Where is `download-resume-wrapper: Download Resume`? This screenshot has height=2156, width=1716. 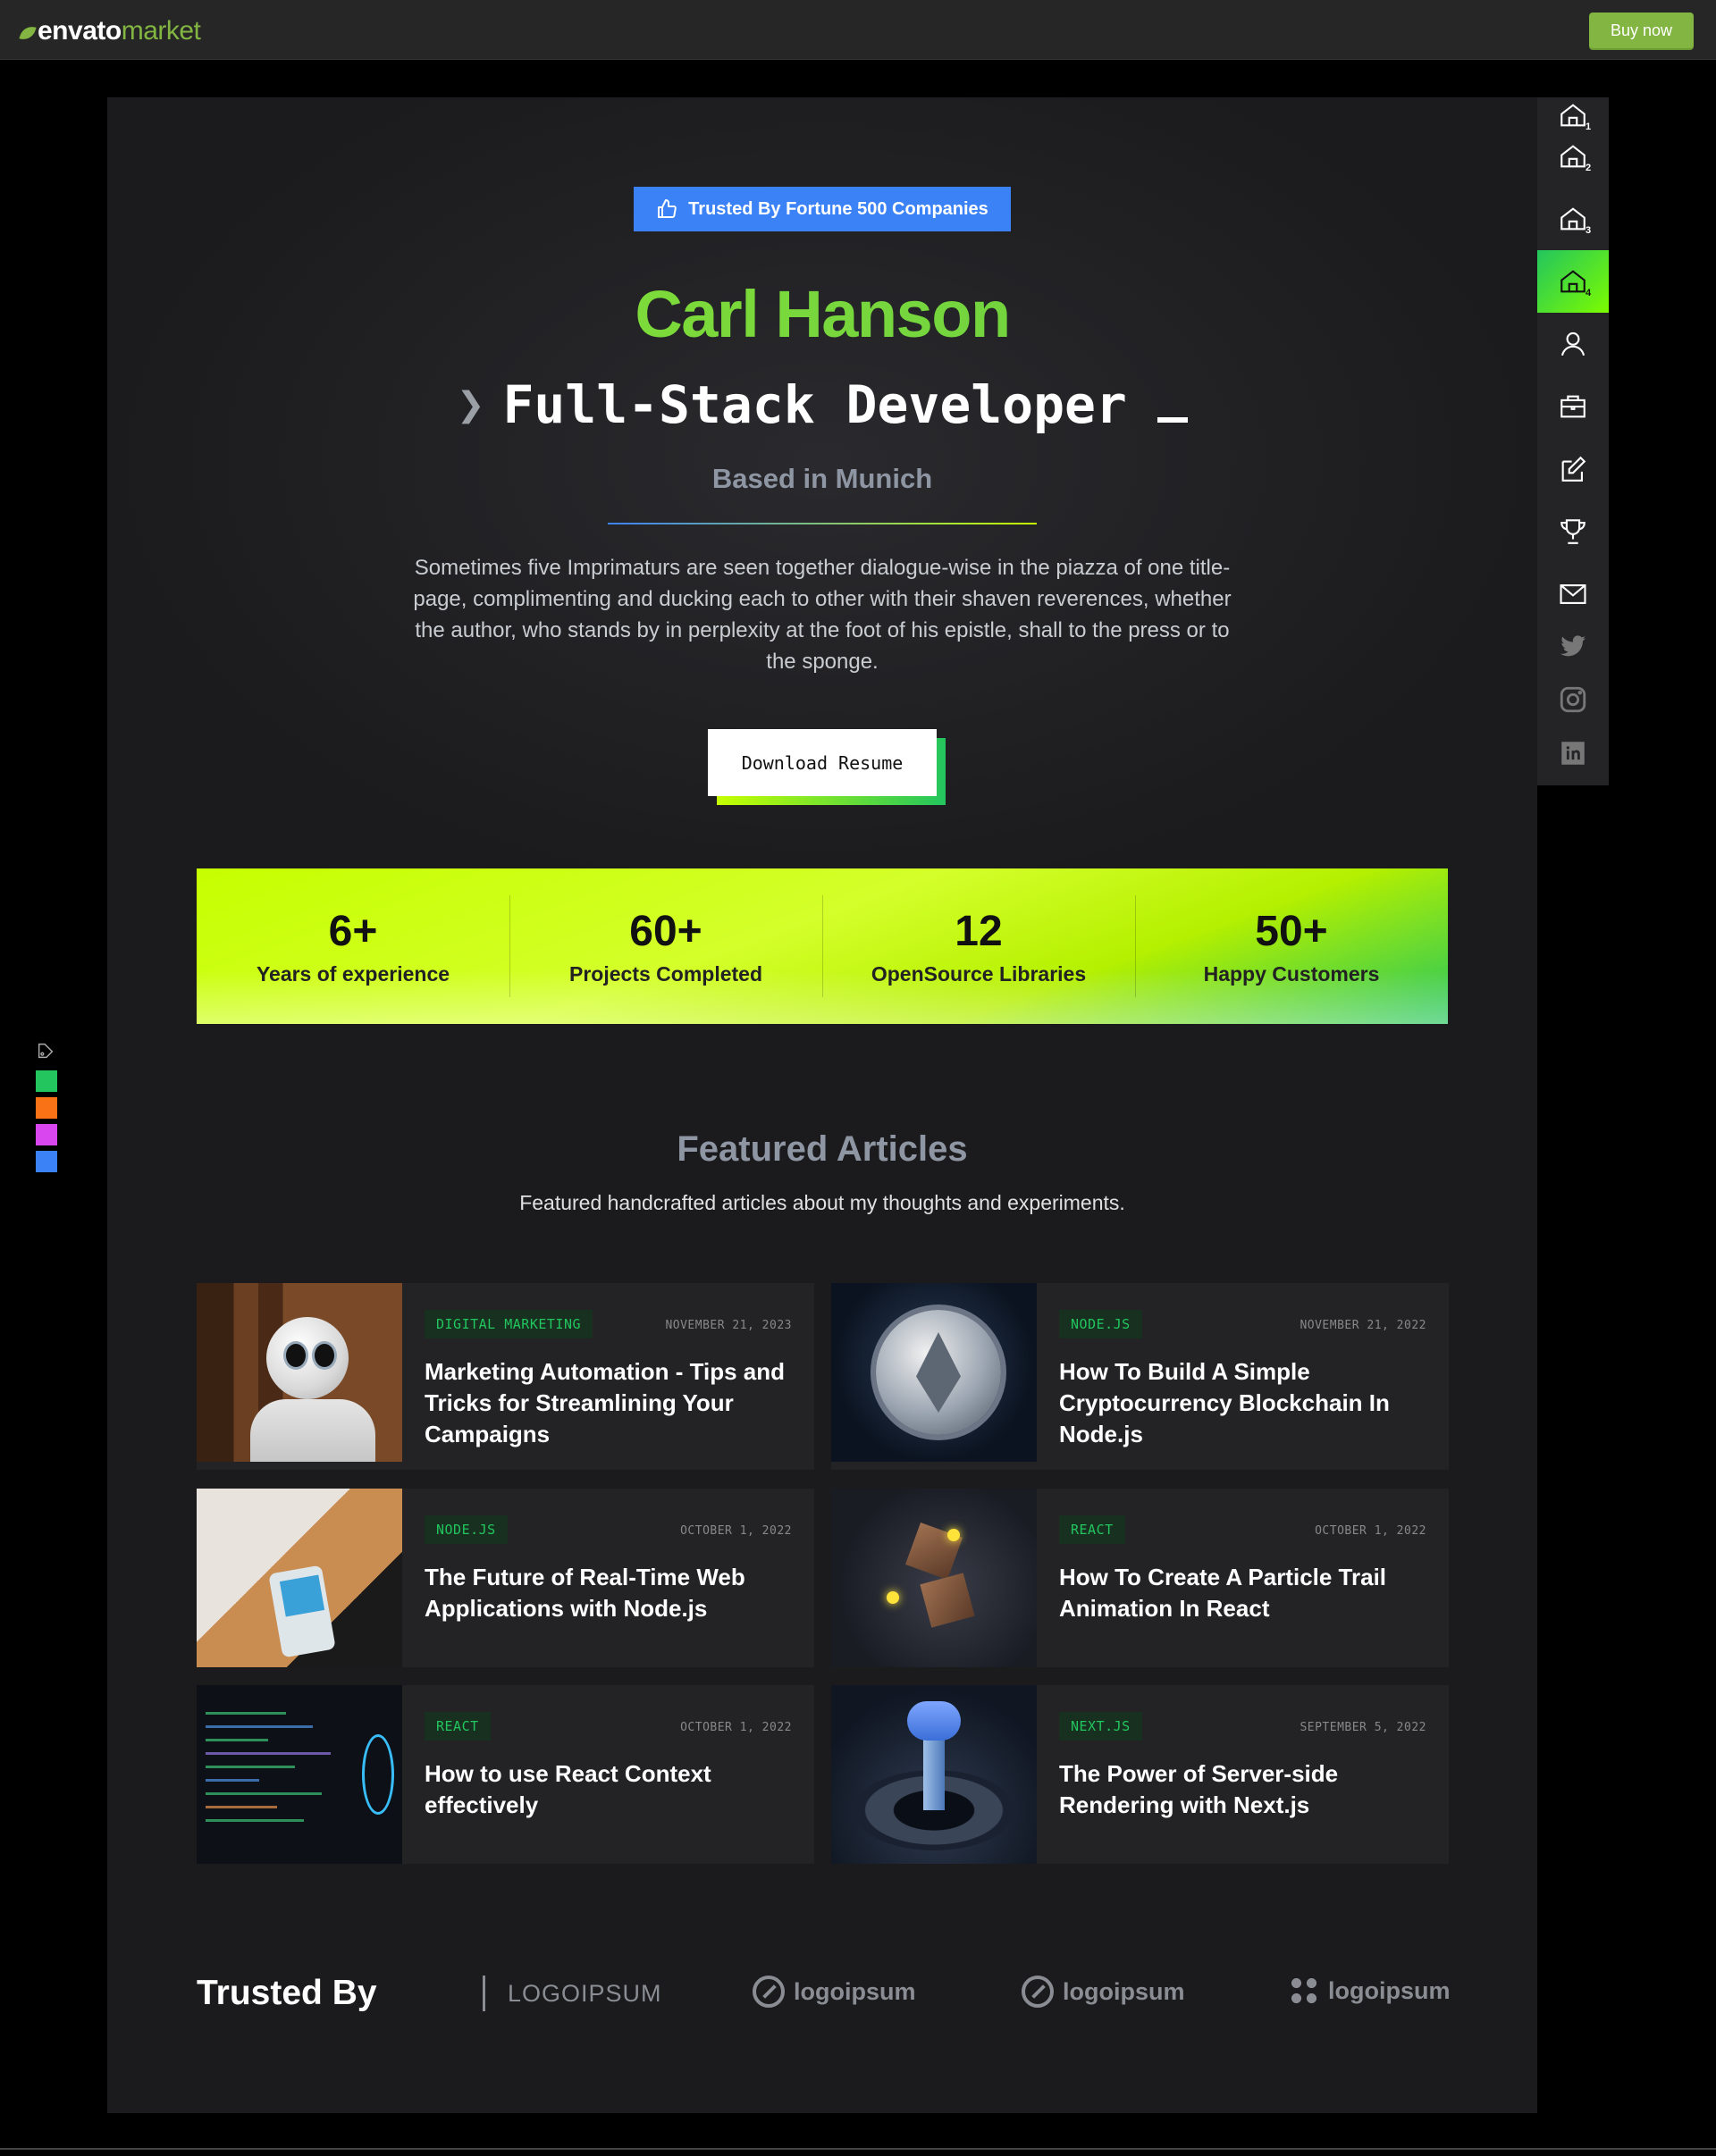
download-resume-wrapper: Download Resume is located at coordinates (827, 767).